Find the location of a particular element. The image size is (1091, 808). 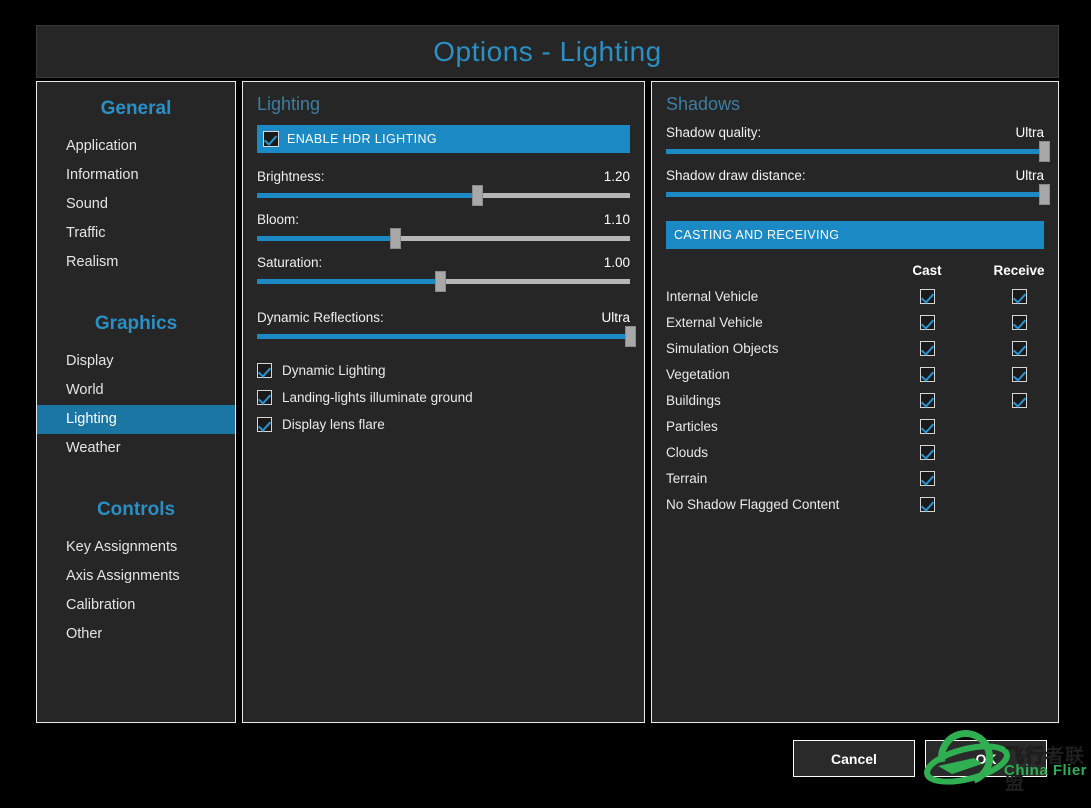

row-label-terrain: Terrain is located at coordinates (687, 478).